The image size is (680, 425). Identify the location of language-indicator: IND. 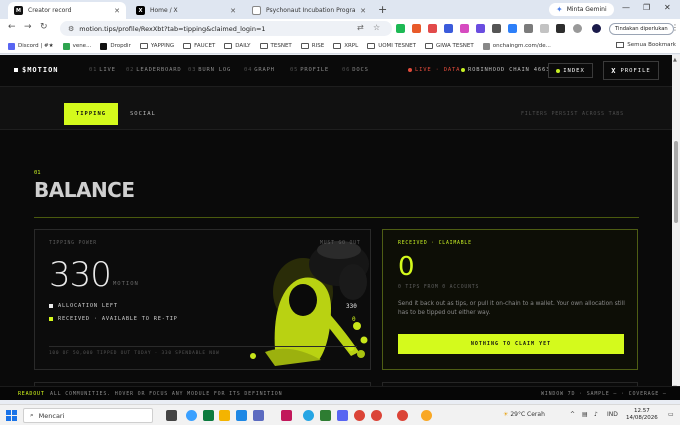
(612, 414).